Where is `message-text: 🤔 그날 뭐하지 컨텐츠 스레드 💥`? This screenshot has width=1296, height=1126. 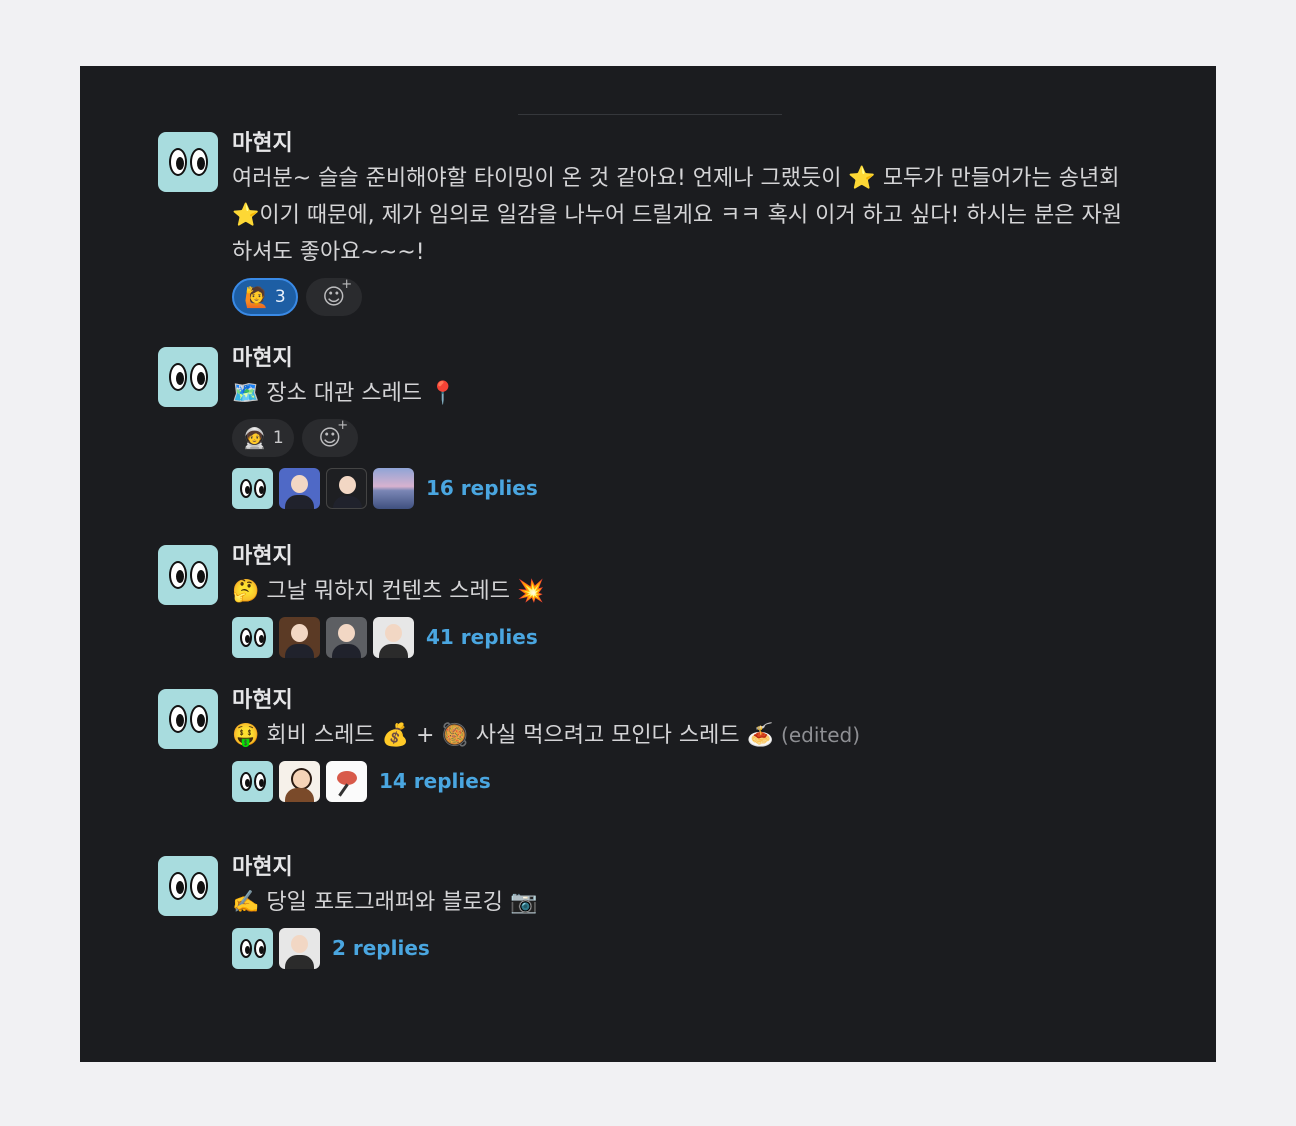 message-text: 🤔 그날 뭐하지 컨텐츠 스레드 💥 is located at coordinates (388, 591).